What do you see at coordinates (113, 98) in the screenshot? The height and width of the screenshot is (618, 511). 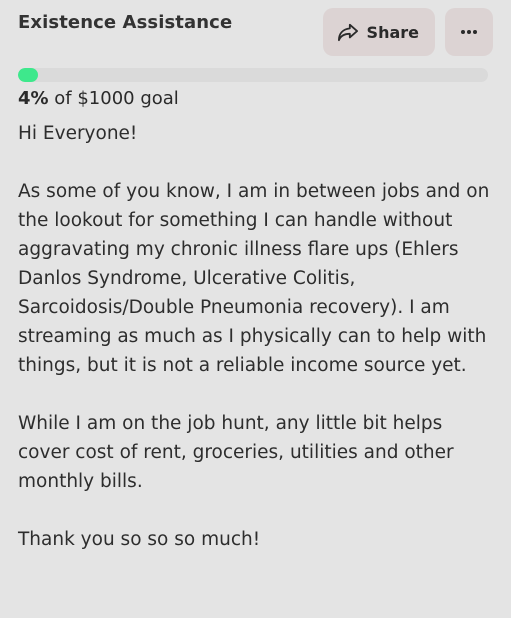 I see `goal-text: of $1000 goal` at bounding box center [113, 98].